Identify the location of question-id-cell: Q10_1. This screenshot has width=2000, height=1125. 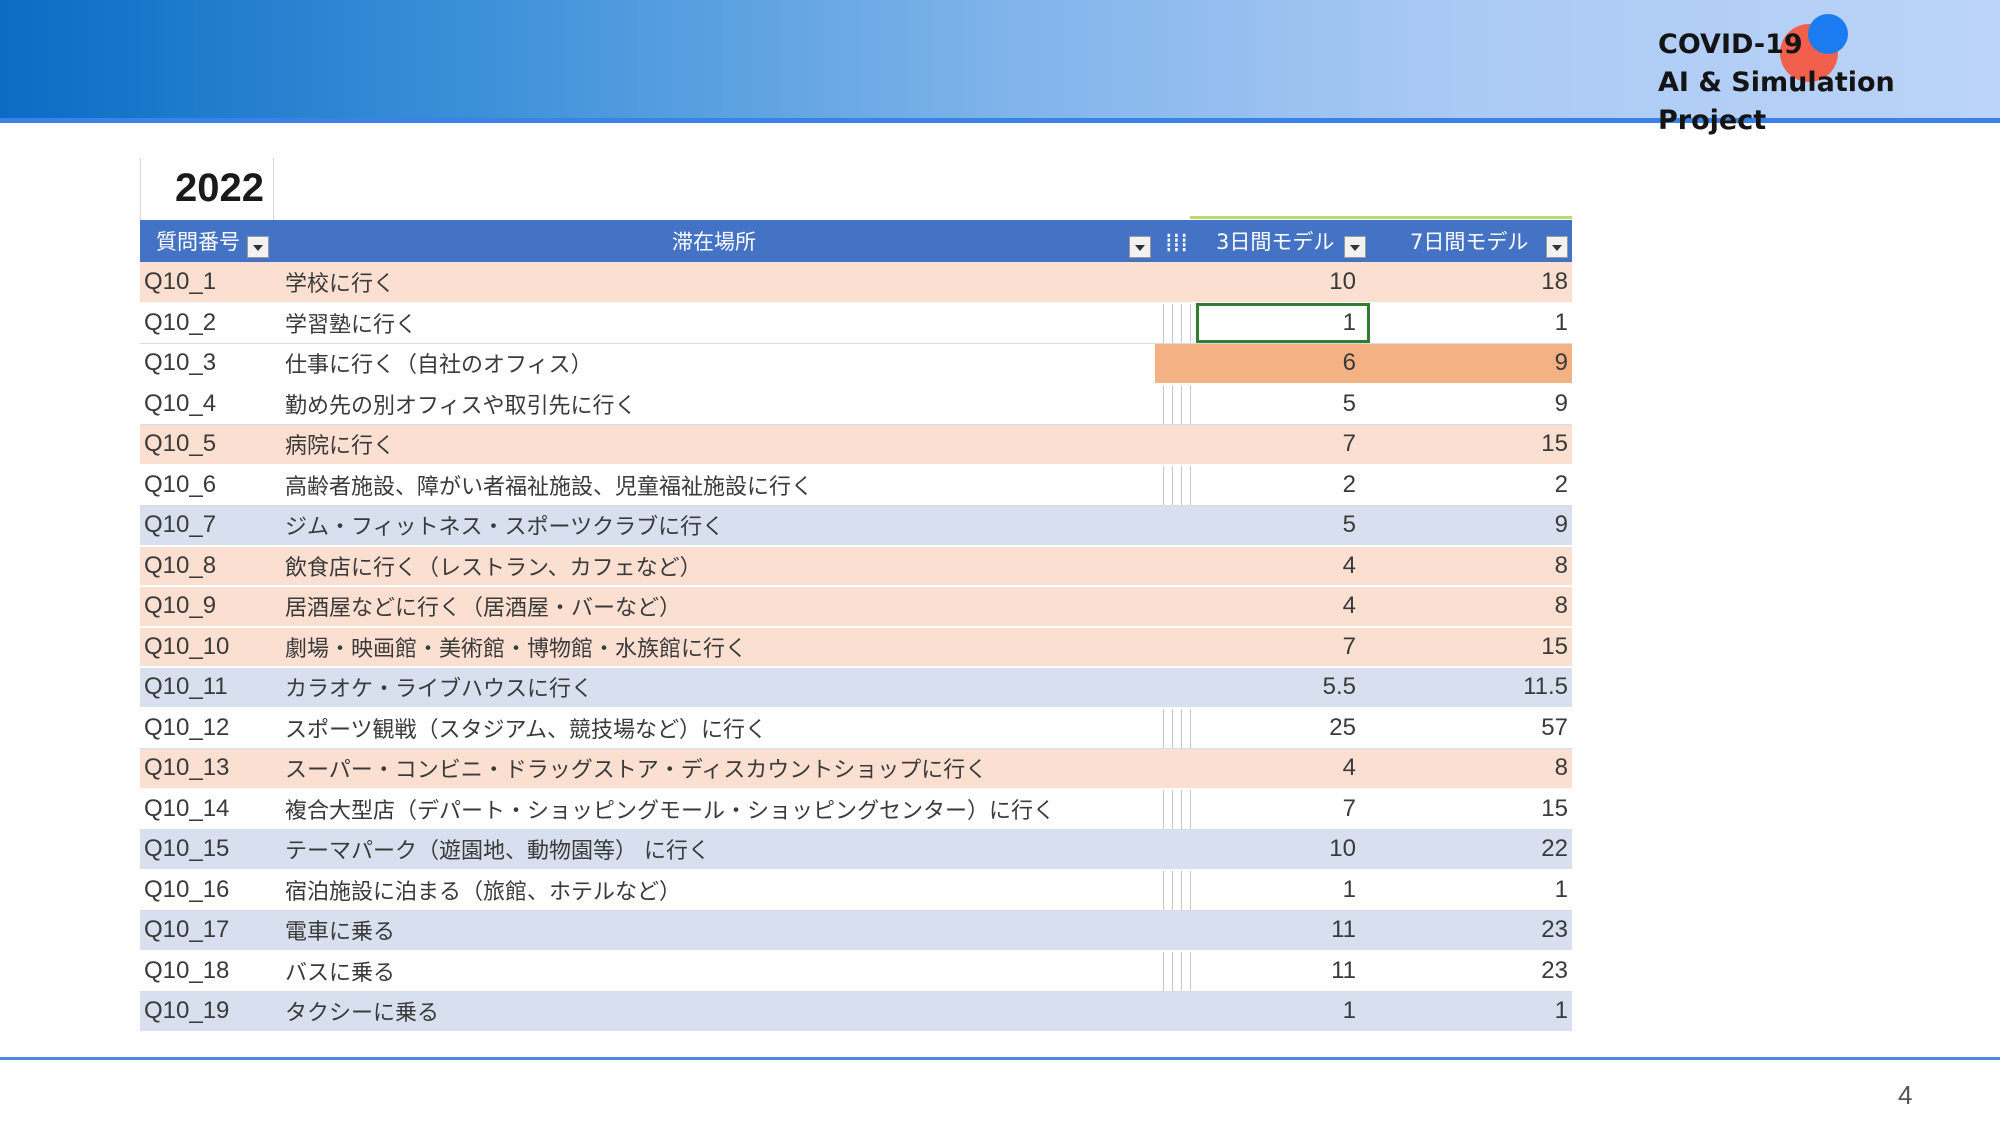
(206, 283).